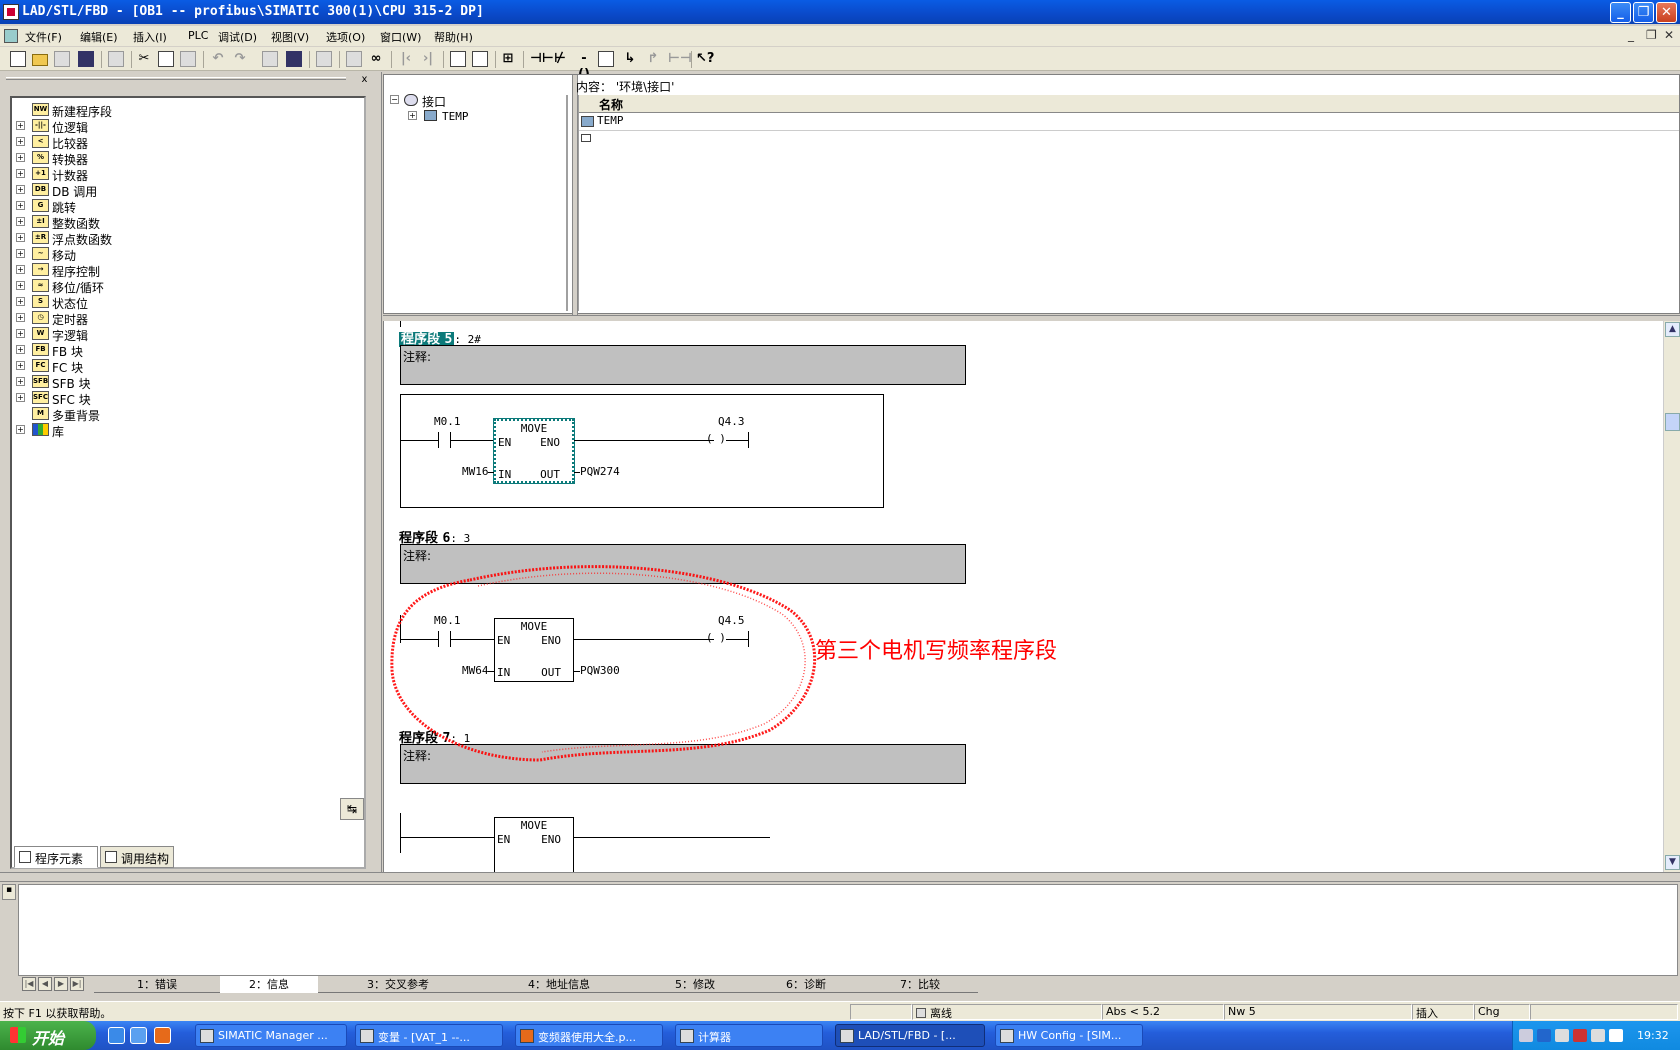 Image resolution: width=1680 pixels, height=1050 pixels. What do you see at coordinates (77, 984) in the screenshot?
I see `last-tab-icon: ▶|` at bounding box center [77, 984].